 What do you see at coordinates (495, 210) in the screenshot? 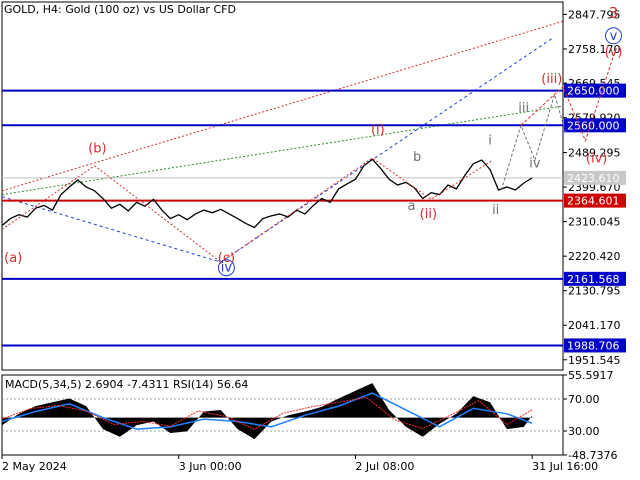
I see `wave-label: ii` at bounding box center [495, 210].